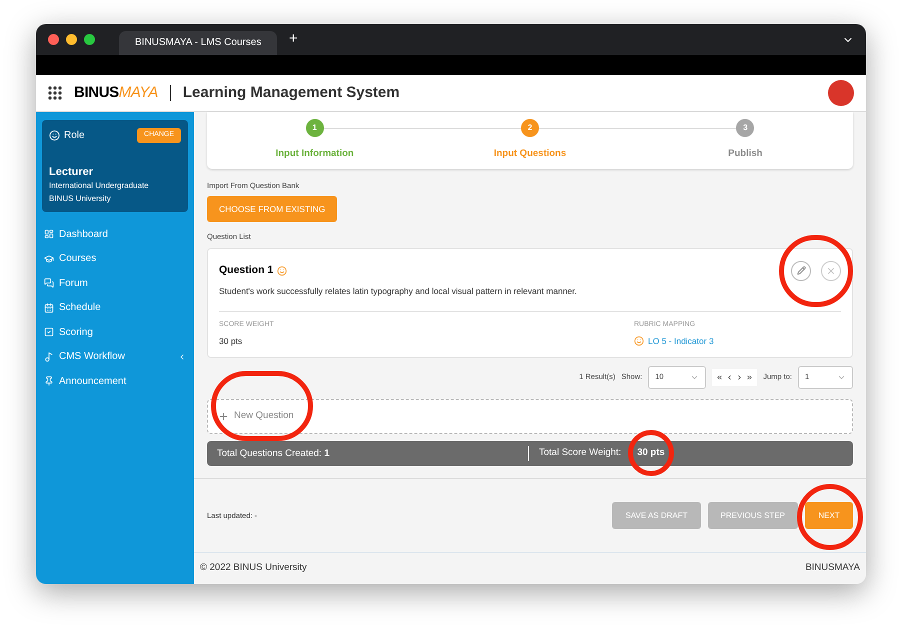 Image resolution: width=902 pixels, height=634 pixels. Describe the element at coordinates (272, 209) in the screenshot. I see `choose-existing-button: CHOOSE FROM EXISTING` at that location.